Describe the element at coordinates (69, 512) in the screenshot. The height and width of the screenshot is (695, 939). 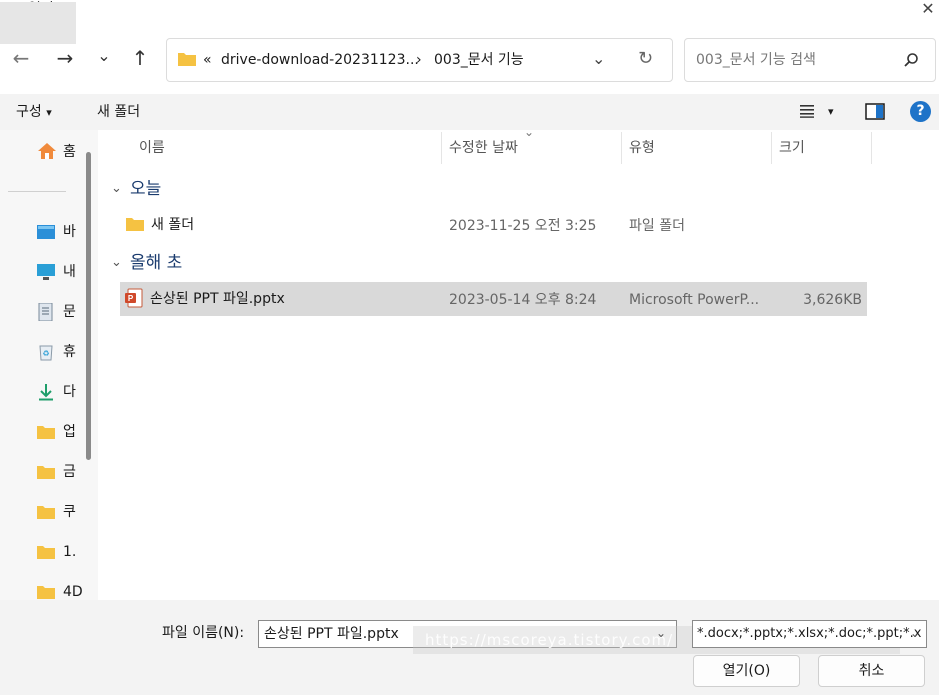
I see `sidebar-item-label: 쿠` at that location.